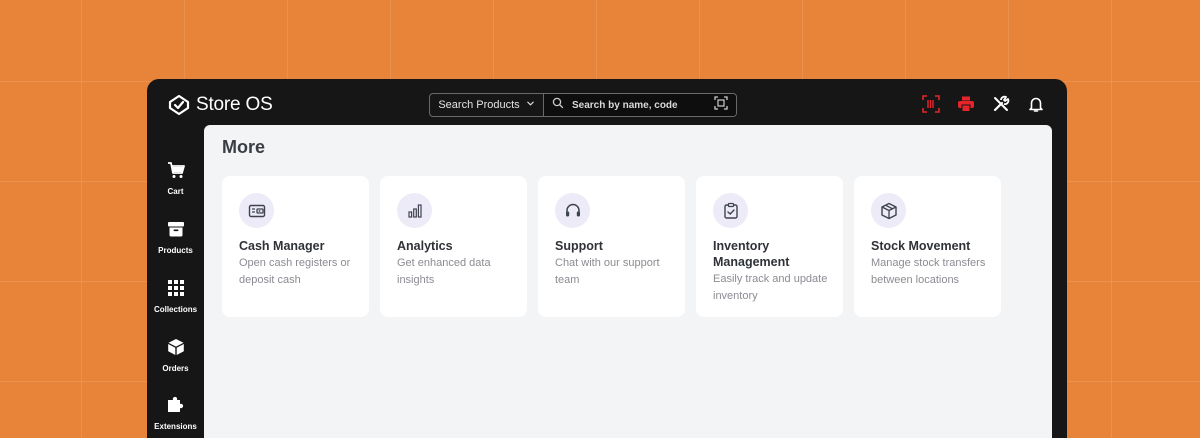 Image resolution: width=1200 pixels, height=438 pixels. Describe the element at coordinates (1036, 104) in the screenshot. I see `bell-icon` at that location.